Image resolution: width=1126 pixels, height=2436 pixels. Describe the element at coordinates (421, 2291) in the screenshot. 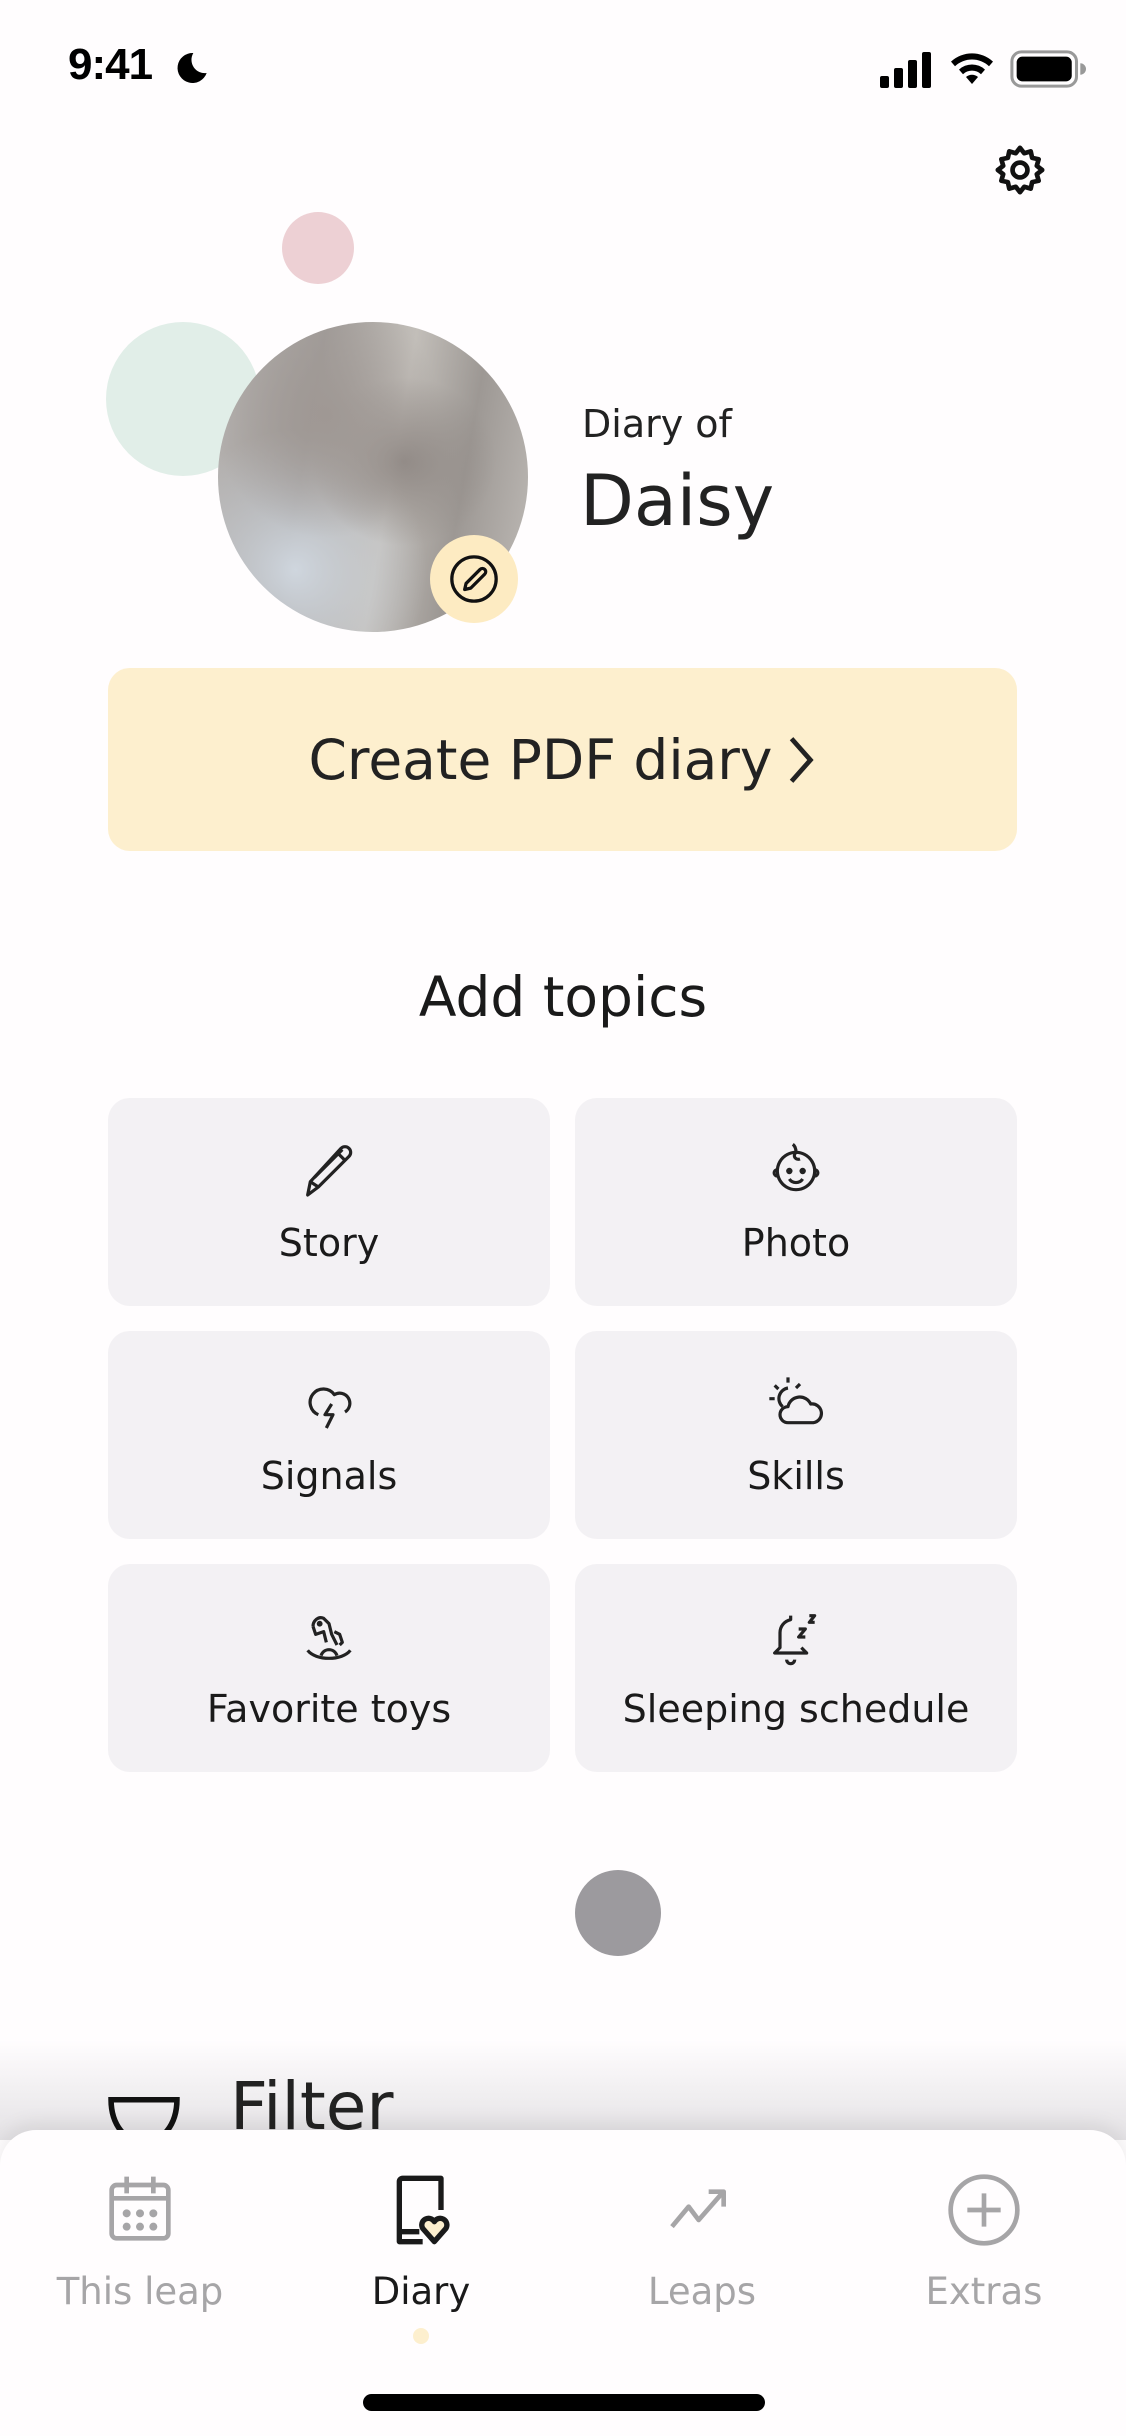

I see `tab-label: Diary` at that location.